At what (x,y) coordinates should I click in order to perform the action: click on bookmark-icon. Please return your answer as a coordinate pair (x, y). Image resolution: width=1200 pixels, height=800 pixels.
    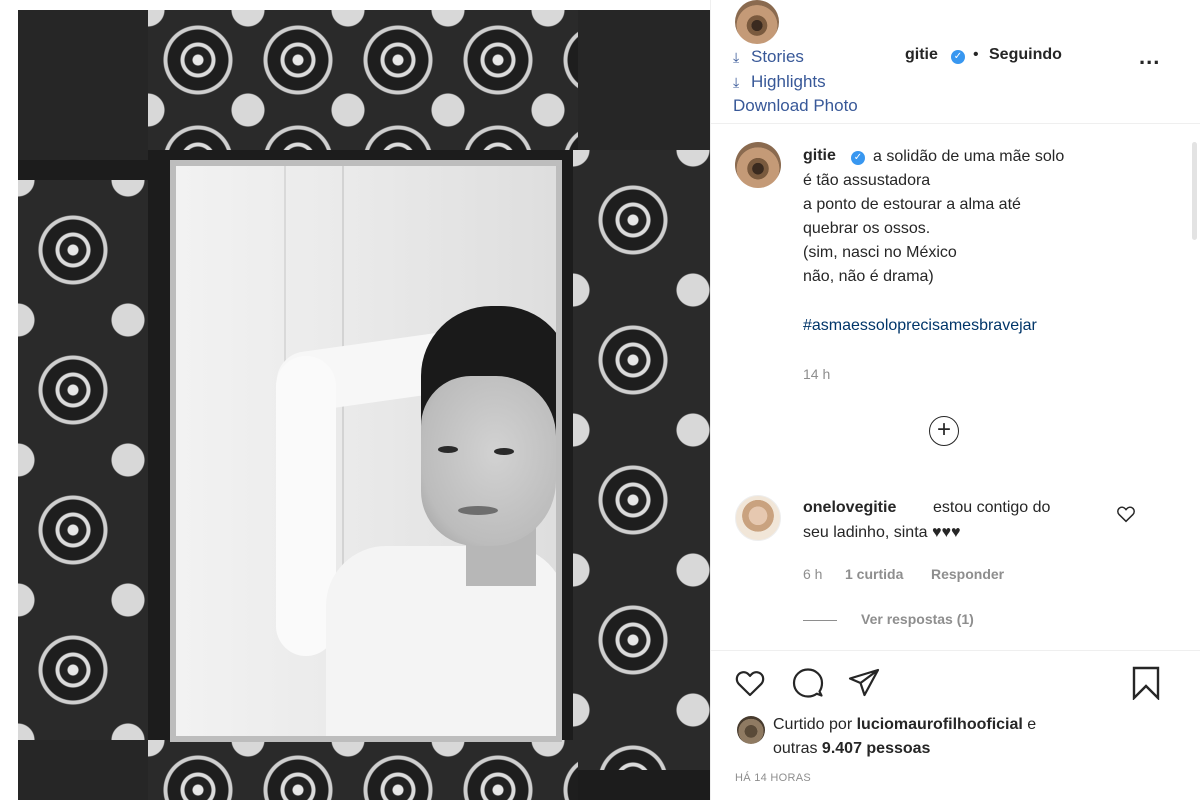
    Looking at the image, I should click on (1146, 683).